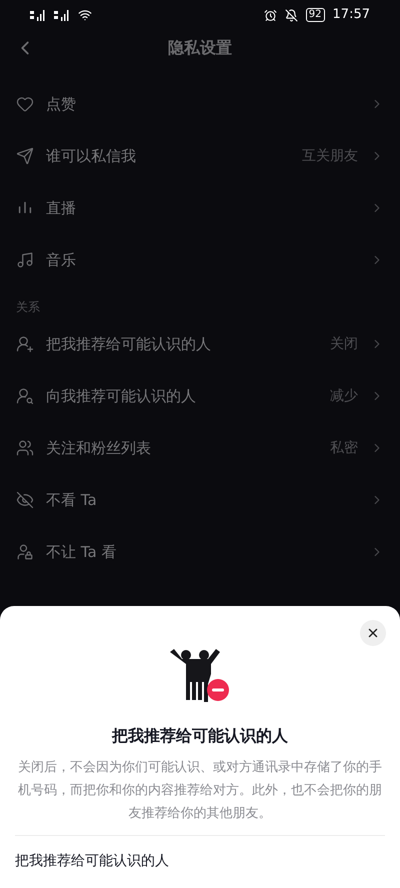 The image size is (400, 888). I want to click on settings-row: 向我推荐可能认识的人 减少, so click(200, 396).